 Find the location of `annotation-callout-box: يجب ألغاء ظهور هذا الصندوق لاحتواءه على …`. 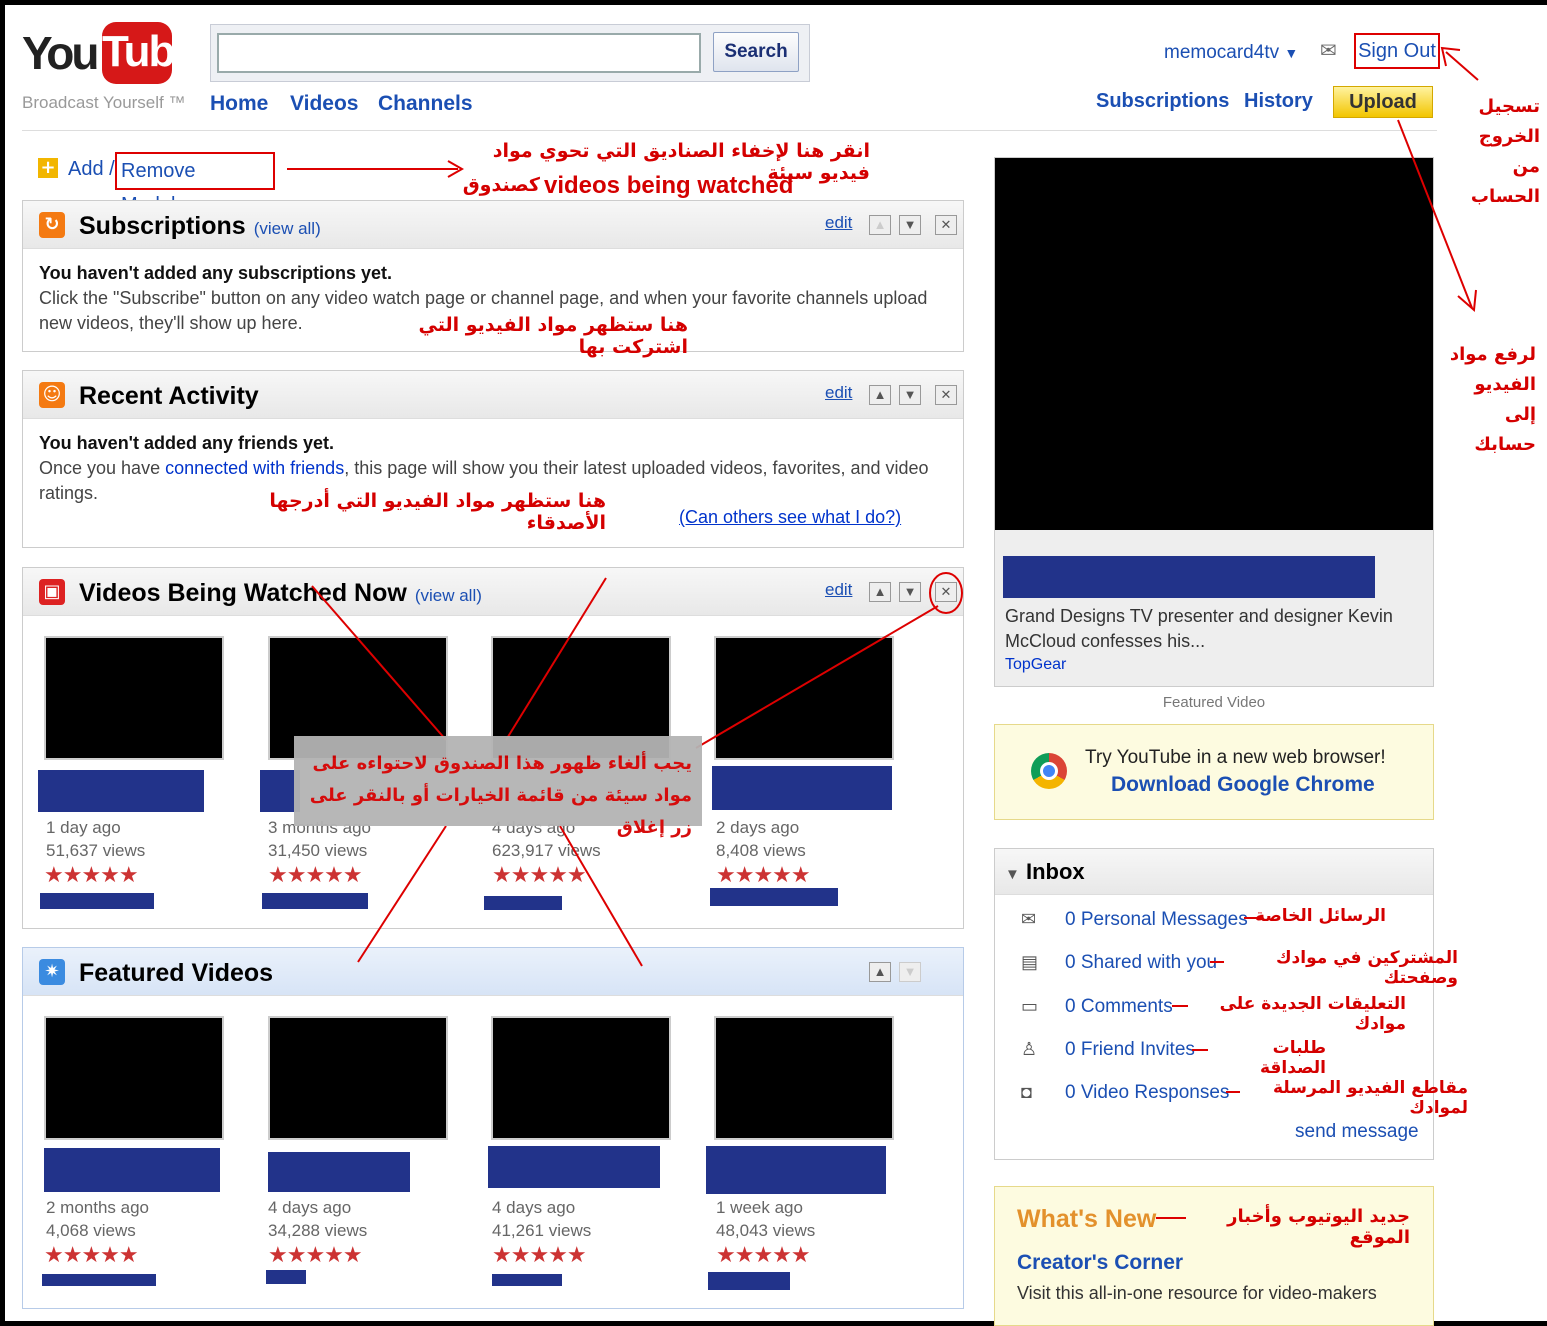

annotation-callout-box: يجب ألغاء ظهور هذا الصندوق لاحتواءه على … is located at coordinates (498, 787).